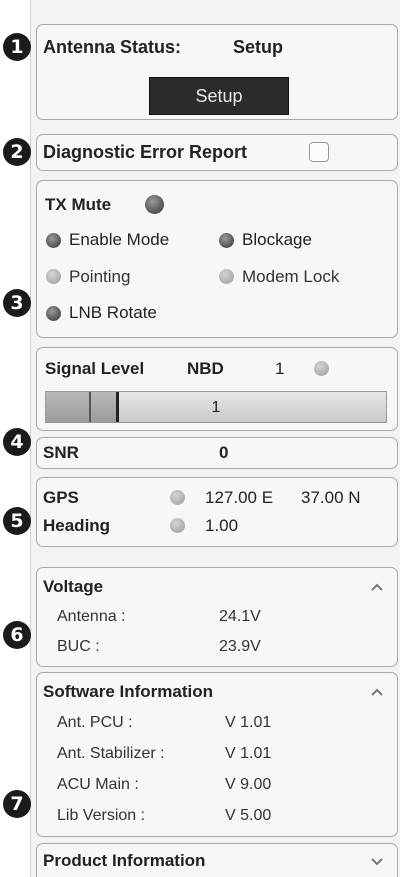 This screenshot has height=877, width=400. I want to click on signal-level-label: Signal Level, so click(95, 368).